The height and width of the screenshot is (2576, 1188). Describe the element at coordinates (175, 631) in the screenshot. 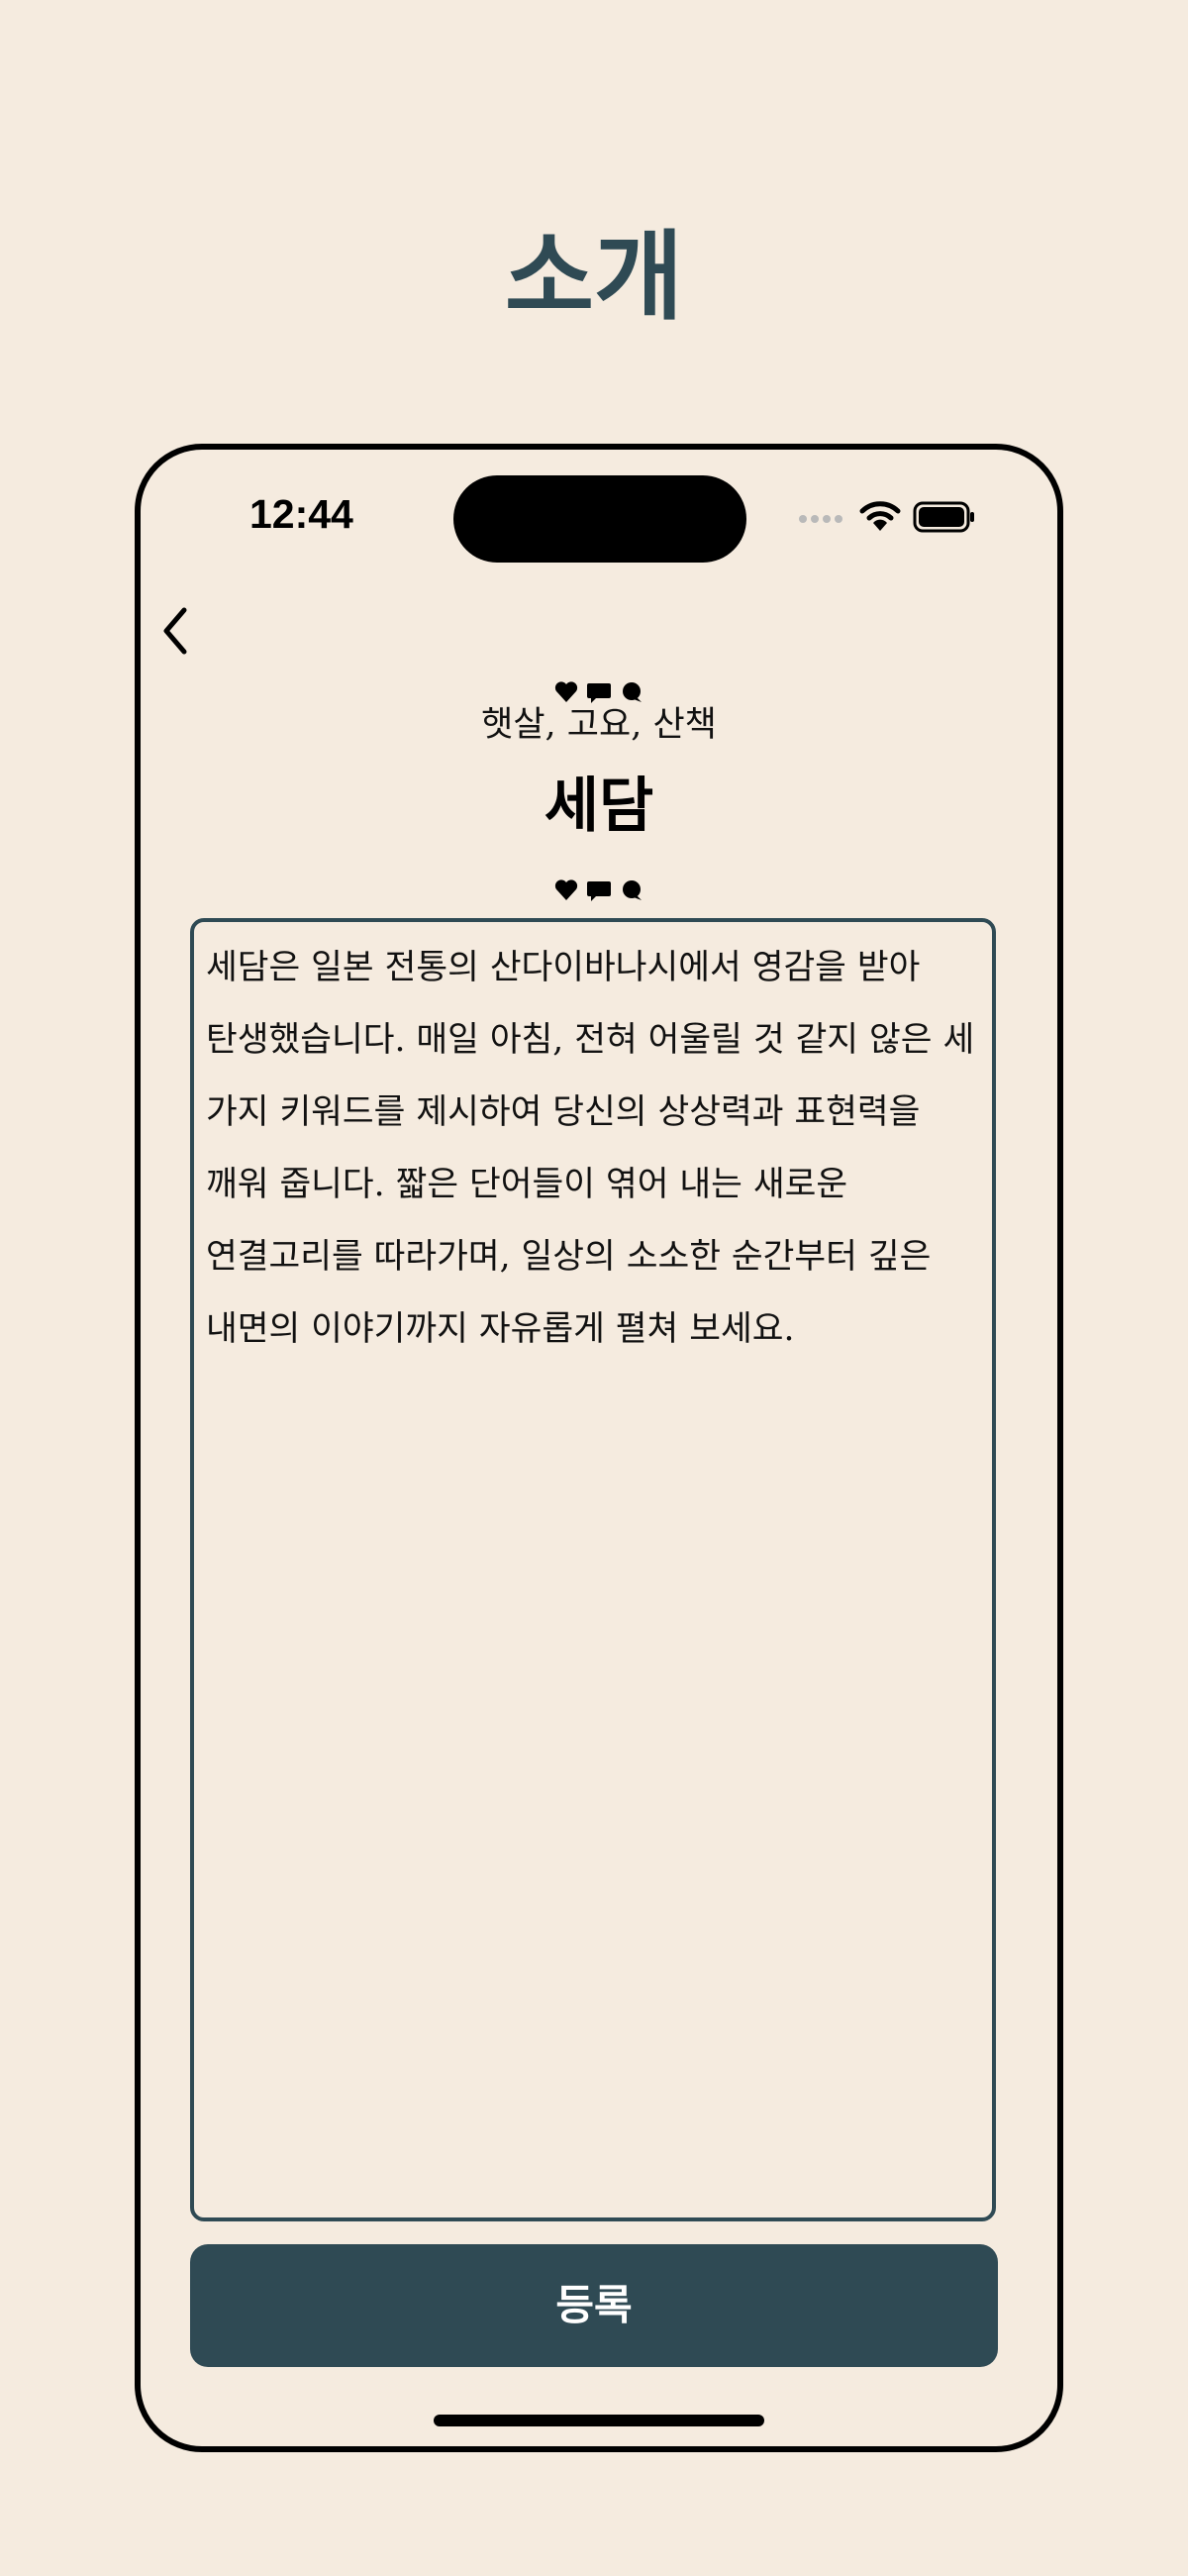

I see `chevron-left-icon` at that location.